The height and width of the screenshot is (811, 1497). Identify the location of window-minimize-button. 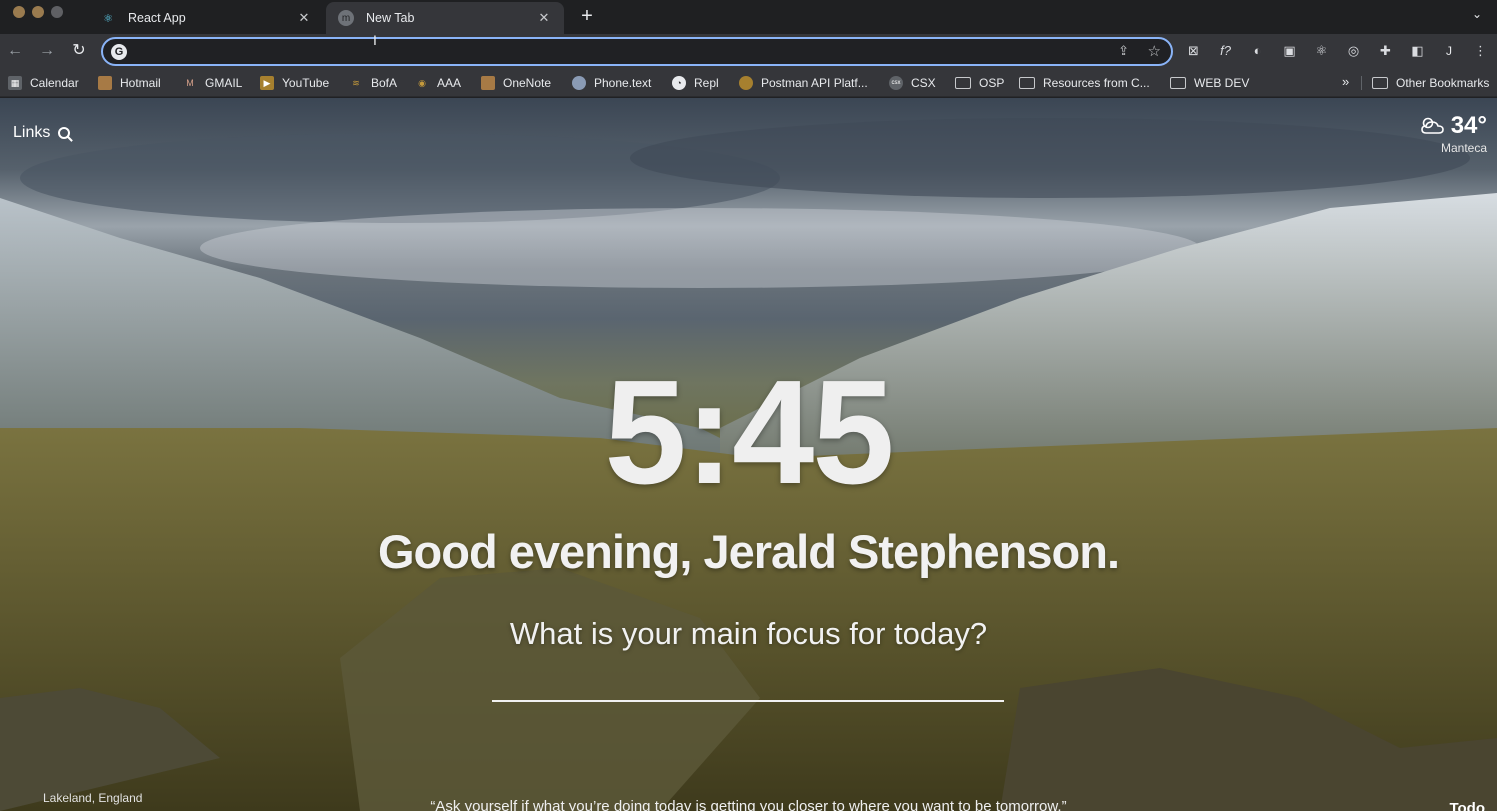
(38, 12).